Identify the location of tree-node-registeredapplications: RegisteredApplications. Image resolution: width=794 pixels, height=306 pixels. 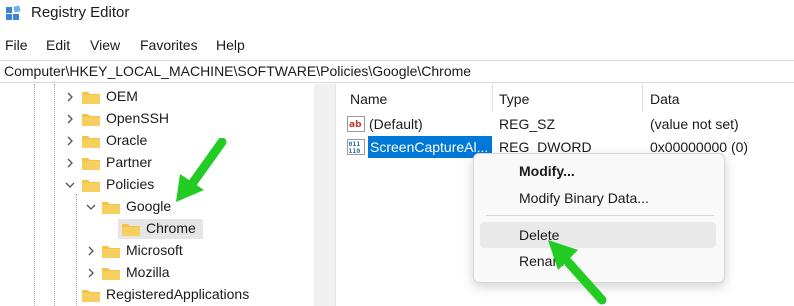
(155, 295).